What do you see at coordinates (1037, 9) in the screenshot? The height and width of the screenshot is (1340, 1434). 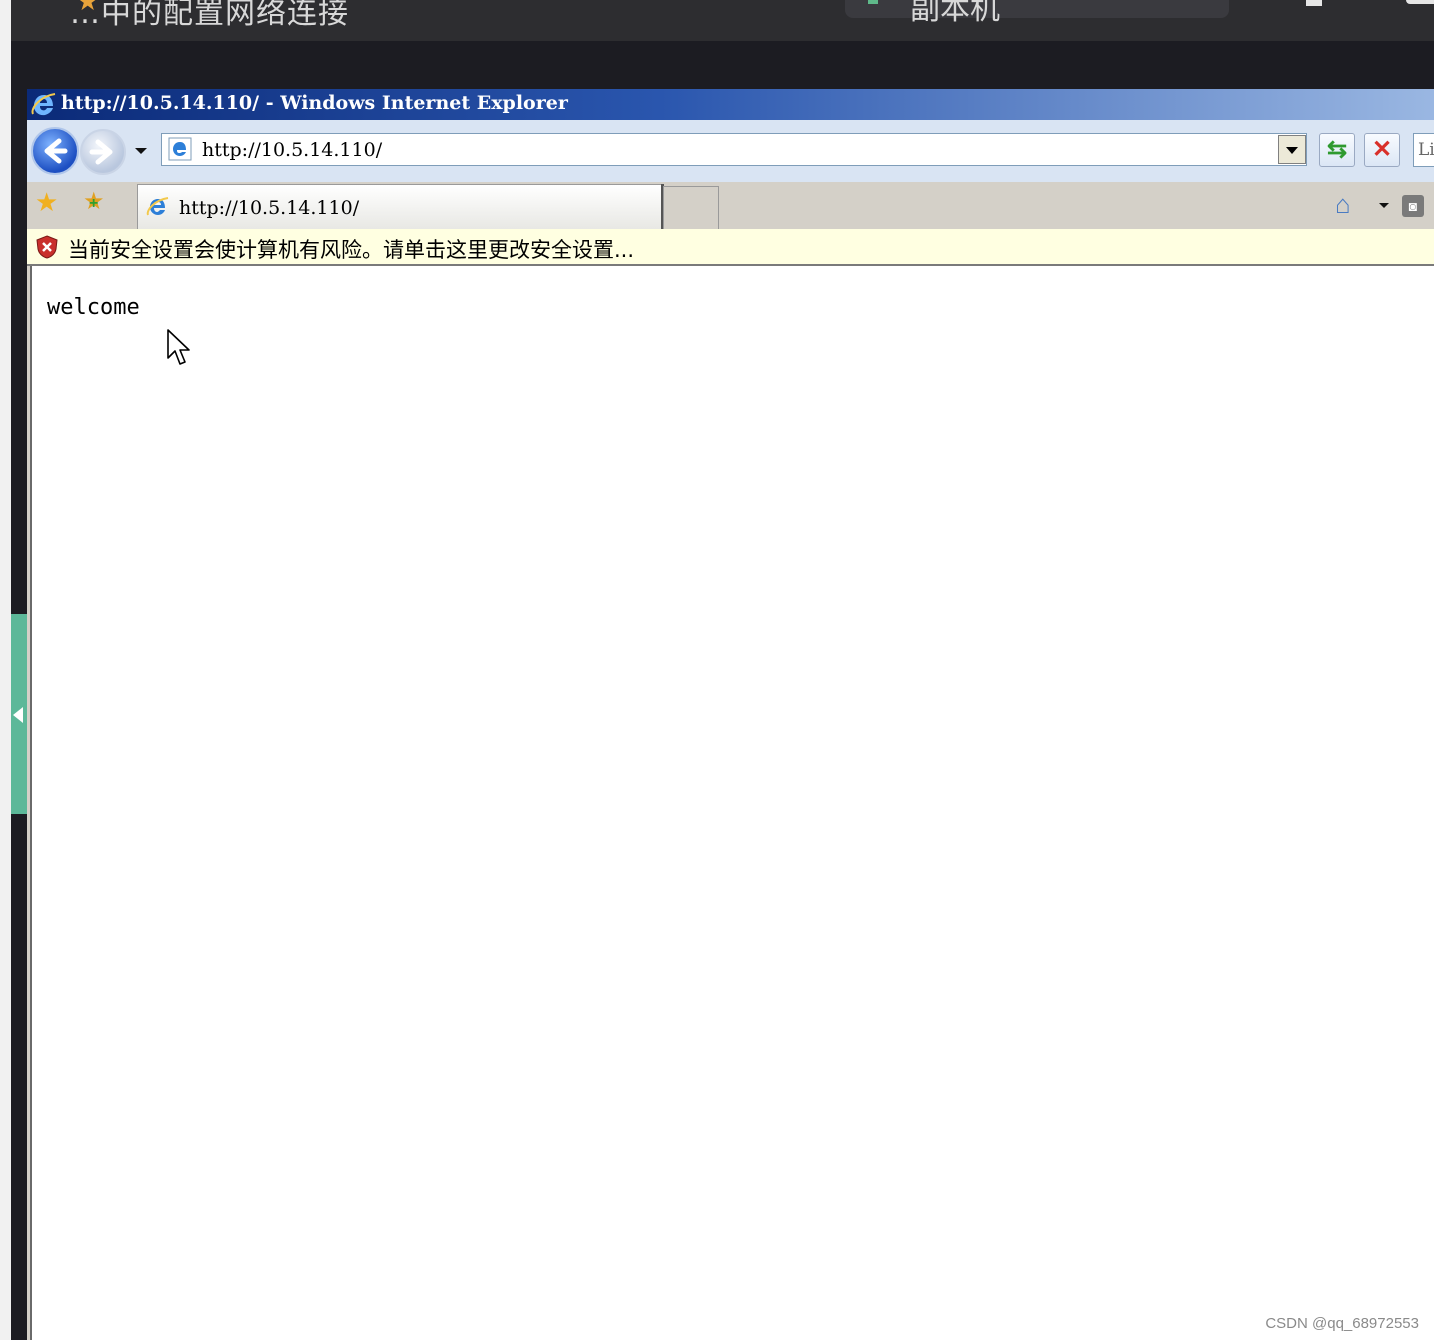 I see `host-tab` at bounding box center [1037, 9].